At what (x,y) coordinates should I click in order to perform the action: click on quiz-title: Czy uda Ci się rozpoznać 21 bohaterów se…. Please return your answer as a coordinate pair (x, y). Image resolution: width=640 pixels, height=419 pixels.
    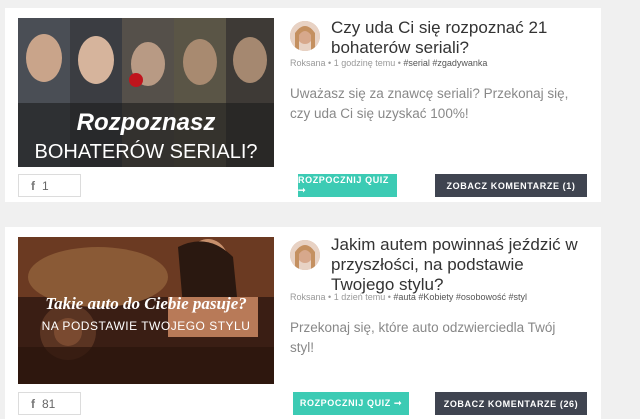
    Looking at the image, I should click on (459, 38).